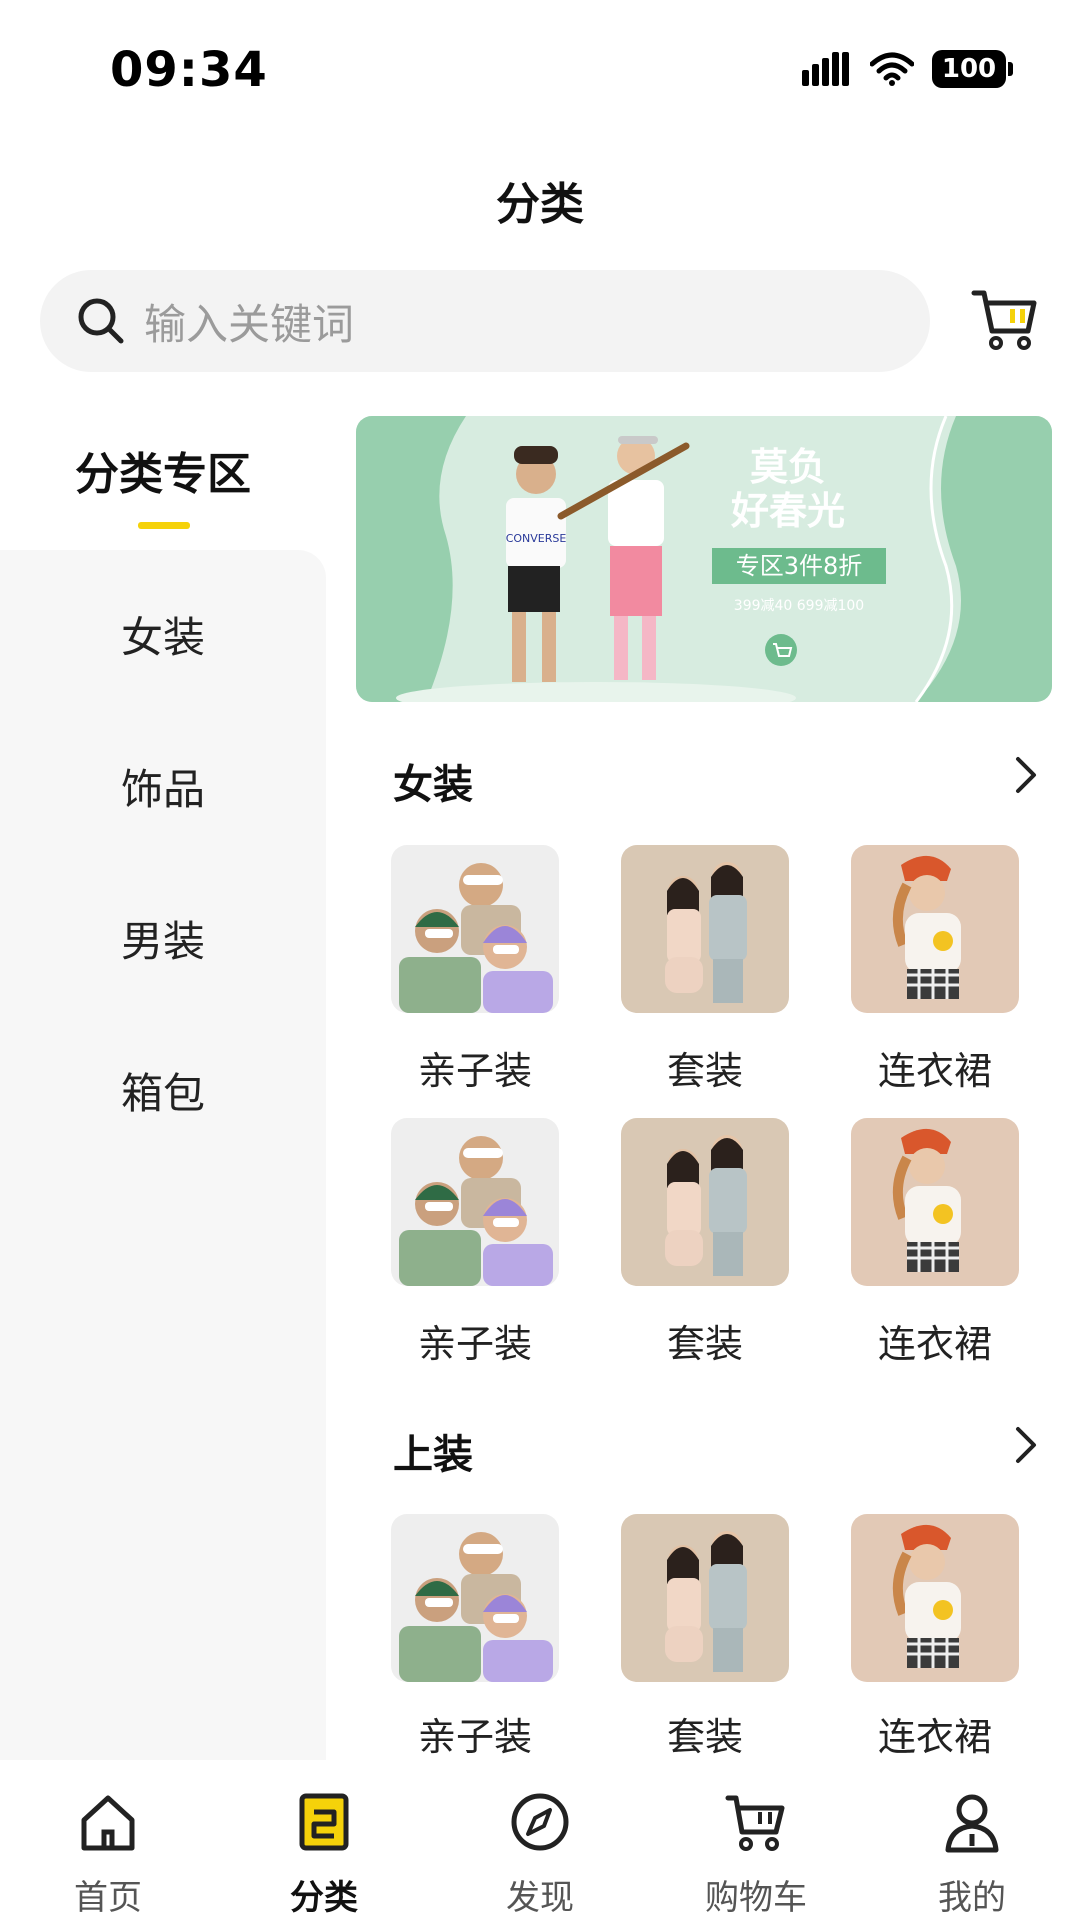  I want to click on status-bar: 09:34 100, so click(540, 70).